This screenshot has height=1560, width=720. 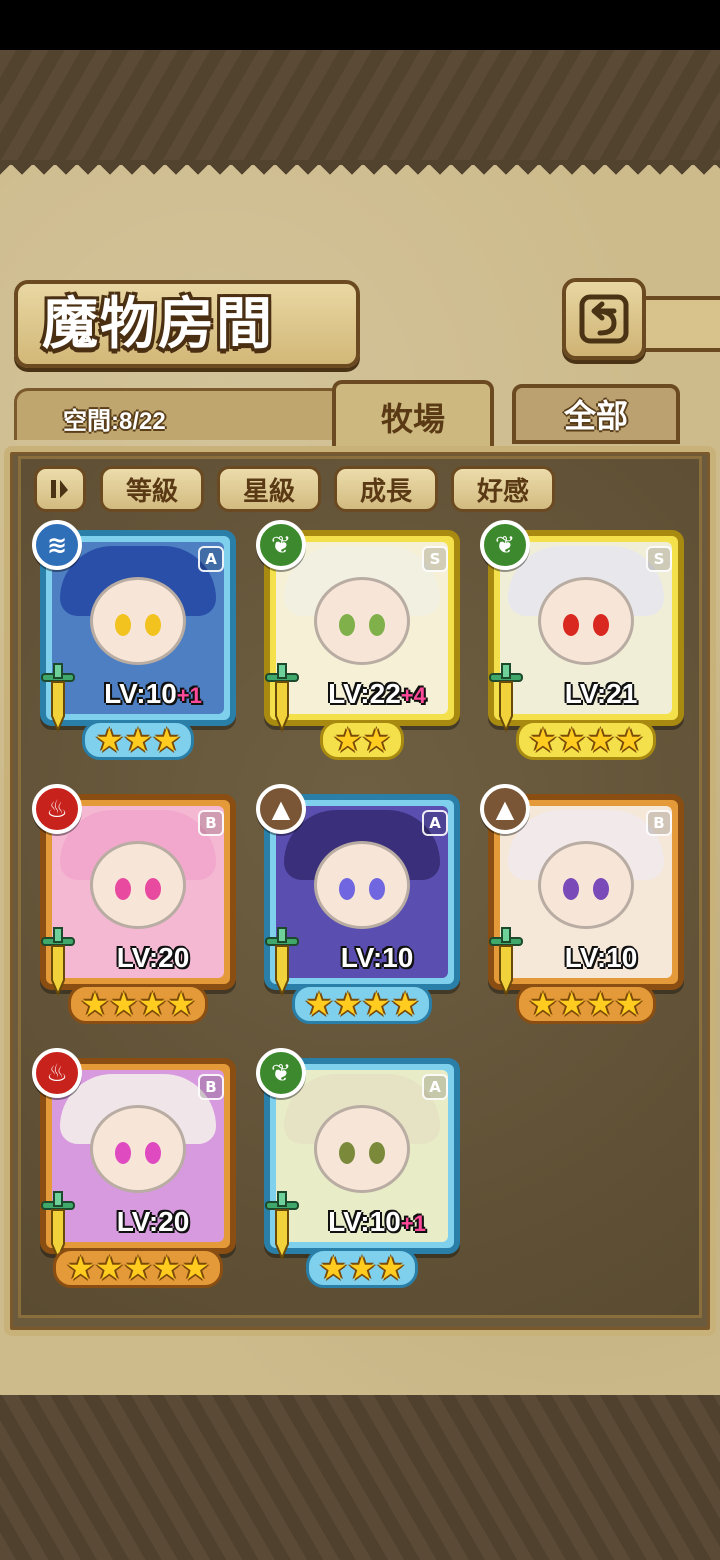 What do you see at coordinates (179, 414) in the screenshot?
I see `space-bar: 空間:8/22` at bounding box center [179, 414].